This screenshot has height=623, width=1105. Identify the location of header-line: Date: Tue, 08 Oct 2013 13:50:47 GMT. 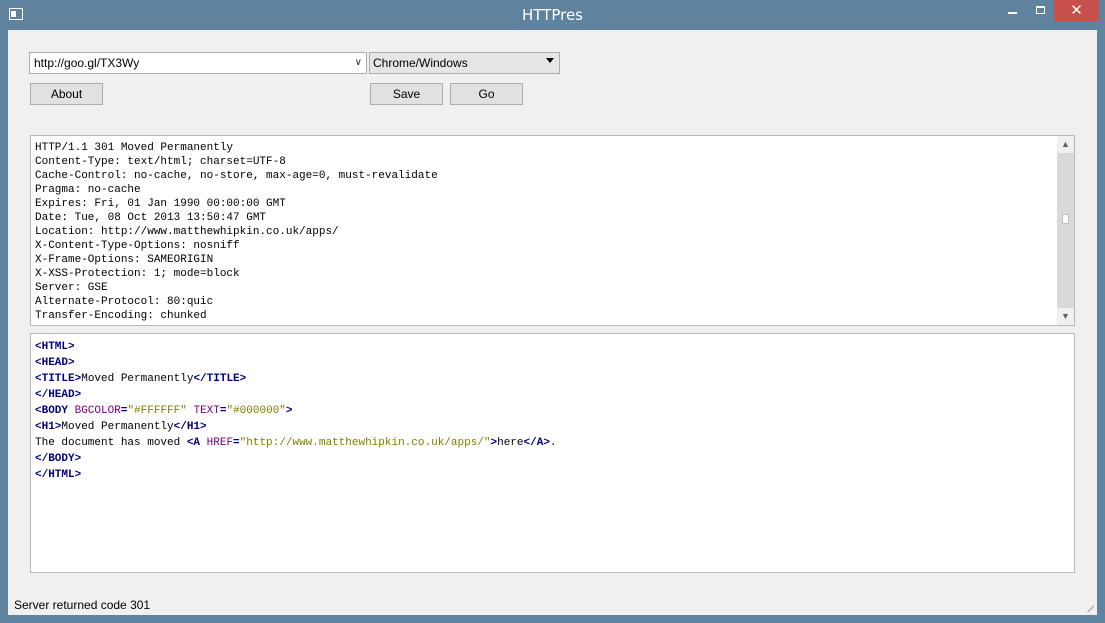
(151, 218).